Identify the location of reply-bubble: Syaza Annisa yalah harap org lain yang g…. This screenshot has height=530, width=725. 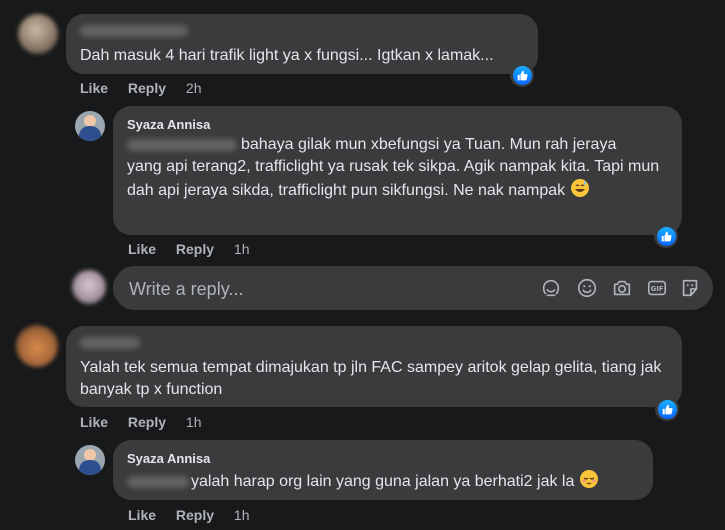
(383, 470).